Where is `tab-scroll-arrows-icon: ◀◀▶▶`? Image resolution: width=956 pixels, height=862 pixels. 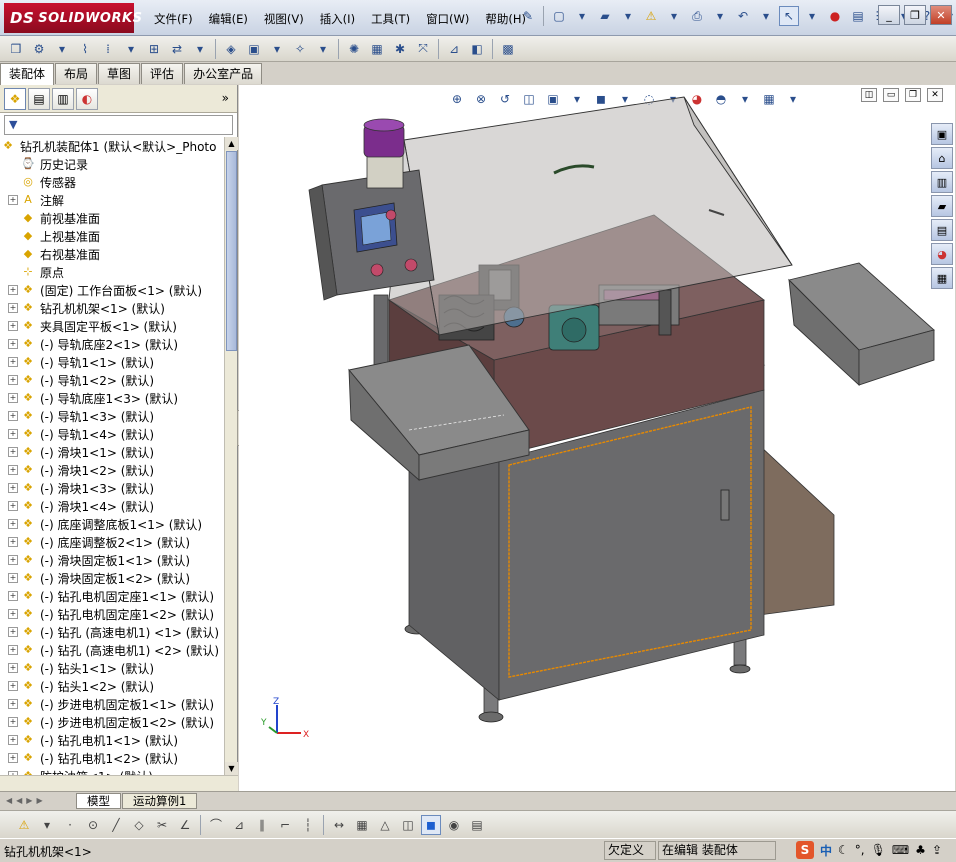 tab-scroll-arrows-icon: ◀◀▶▶ is located at coordinates (38, 800).